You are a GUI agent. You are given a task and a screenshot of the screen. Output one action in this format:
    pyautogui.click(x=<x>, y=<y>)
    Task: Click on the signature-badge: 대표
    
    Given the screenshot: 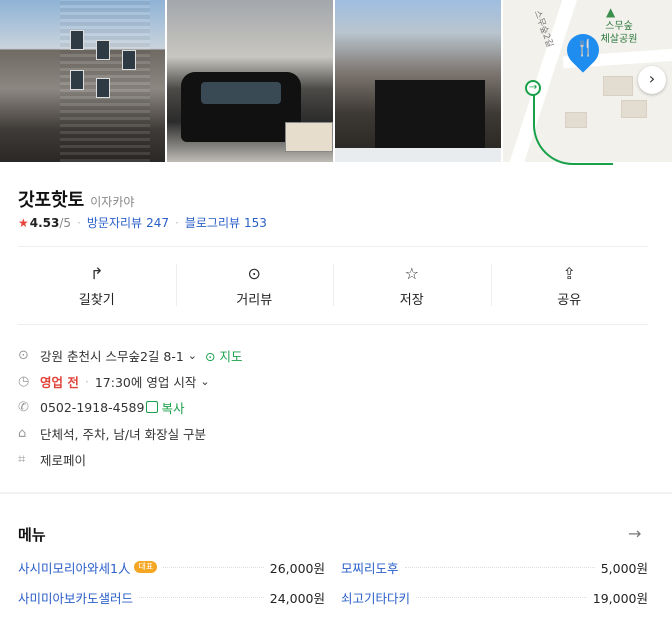 What is the action you would take?
    pyautogui.click(x=146, y=567)
    